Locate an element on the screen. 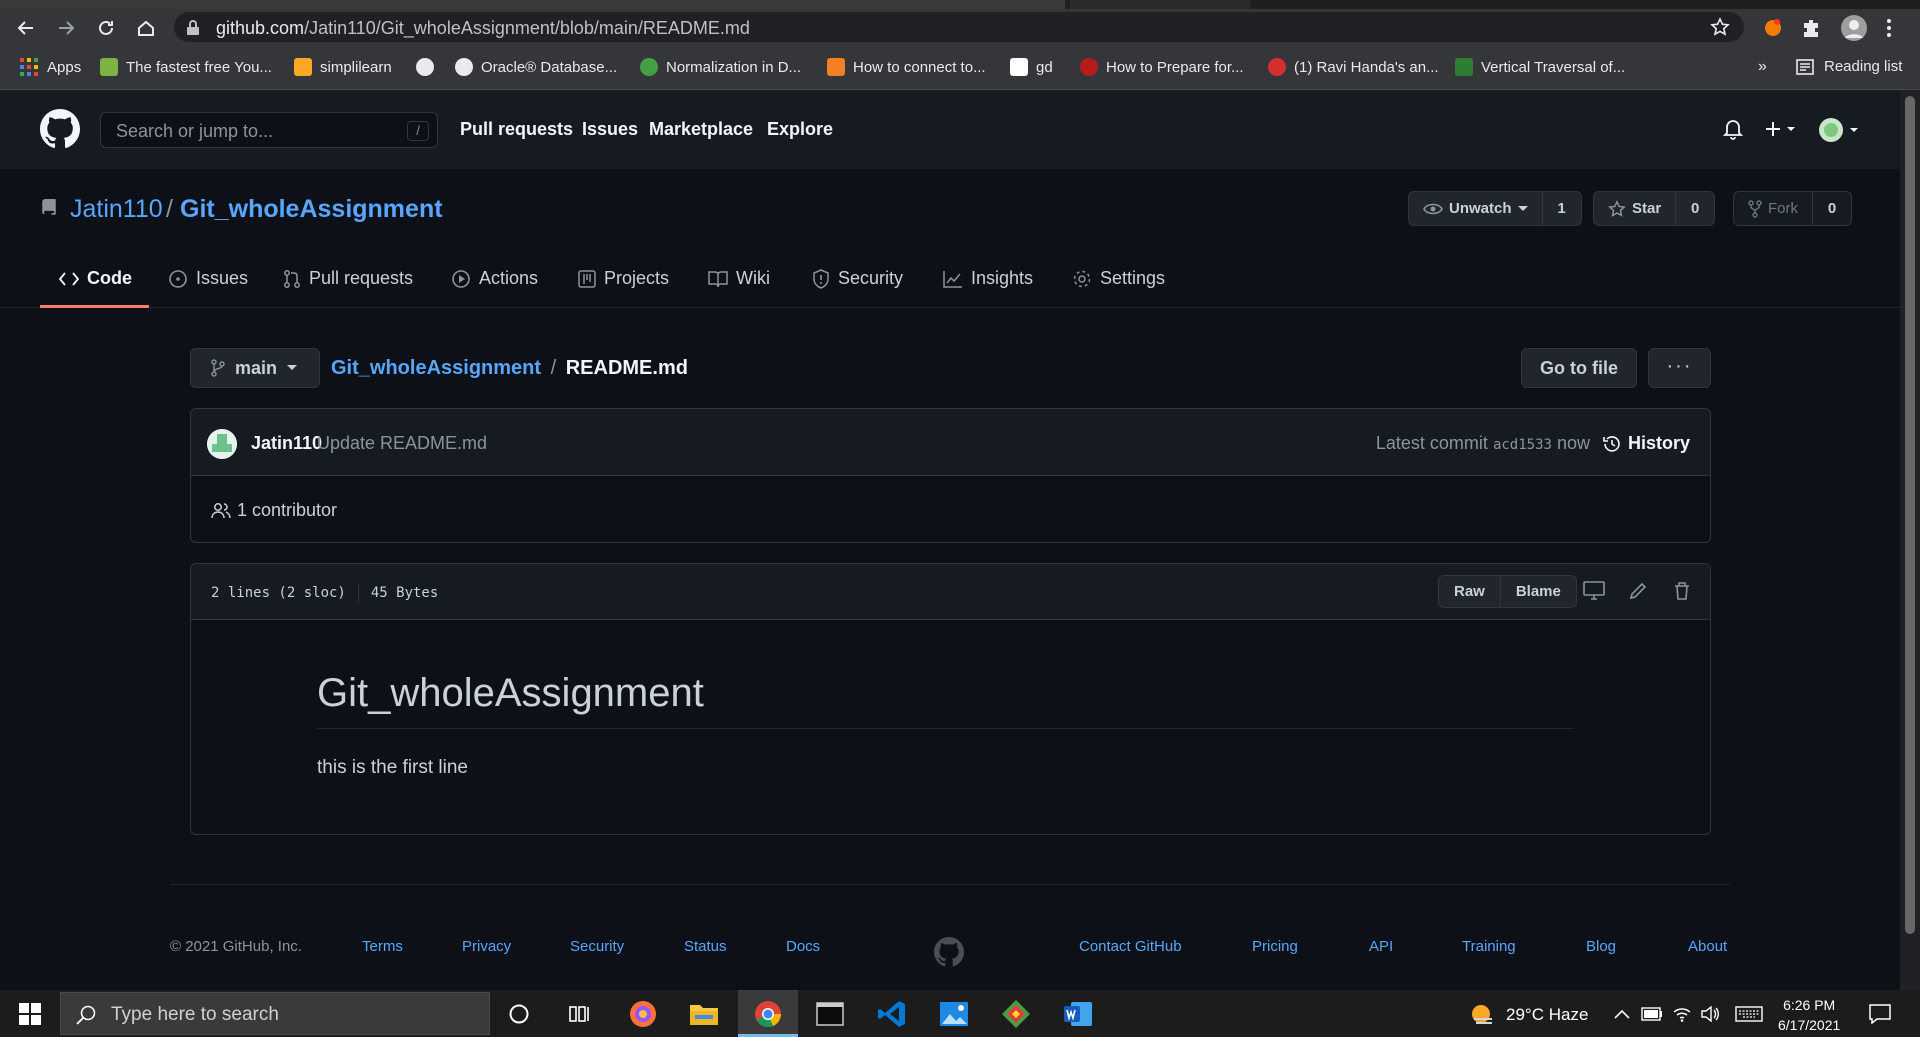 Image resolution: width=1920 pixels, height=1037 pixels. back-icon is located at coordinates (26, 28).